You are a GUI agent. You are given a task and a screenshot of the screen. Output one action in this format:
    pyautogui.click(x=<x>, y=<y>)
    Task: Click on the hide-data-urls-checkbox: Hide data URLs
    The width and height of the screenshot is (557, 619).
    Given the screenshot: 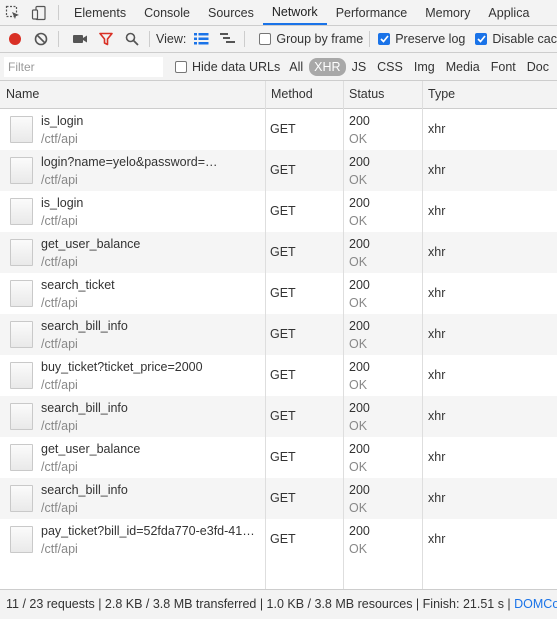 What is the action you would take?
    pyautogui.click(x=227, y=67)
    